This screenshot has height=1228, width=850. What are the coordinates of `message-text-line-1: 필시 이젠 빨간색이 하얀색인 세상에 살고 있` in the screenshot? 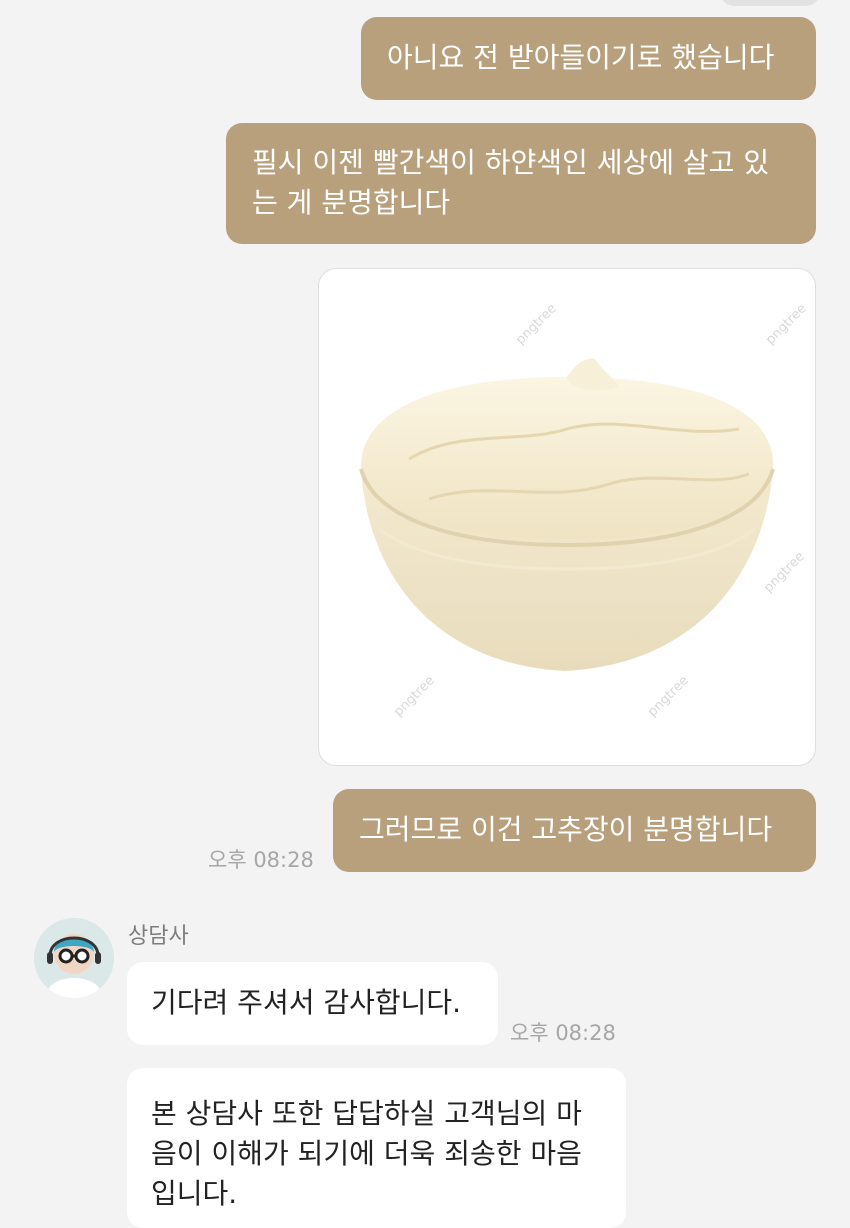 It's located at (511, 162).